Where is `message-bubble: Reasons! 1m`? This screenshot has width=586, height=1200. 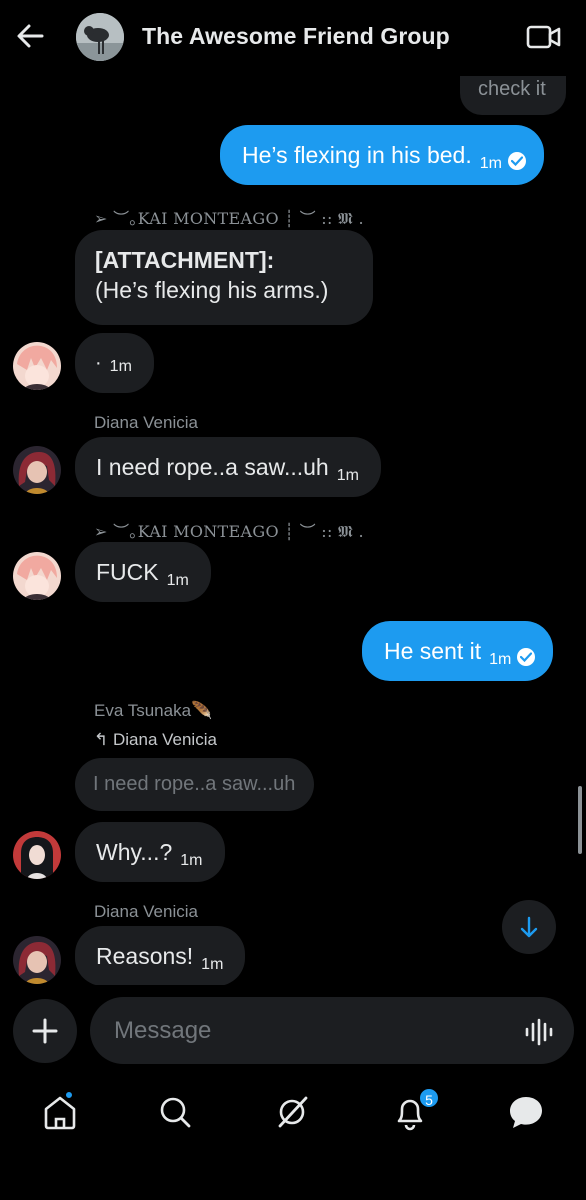 message-bubble: Reasons! 1m is located at coordinates (160, 955).